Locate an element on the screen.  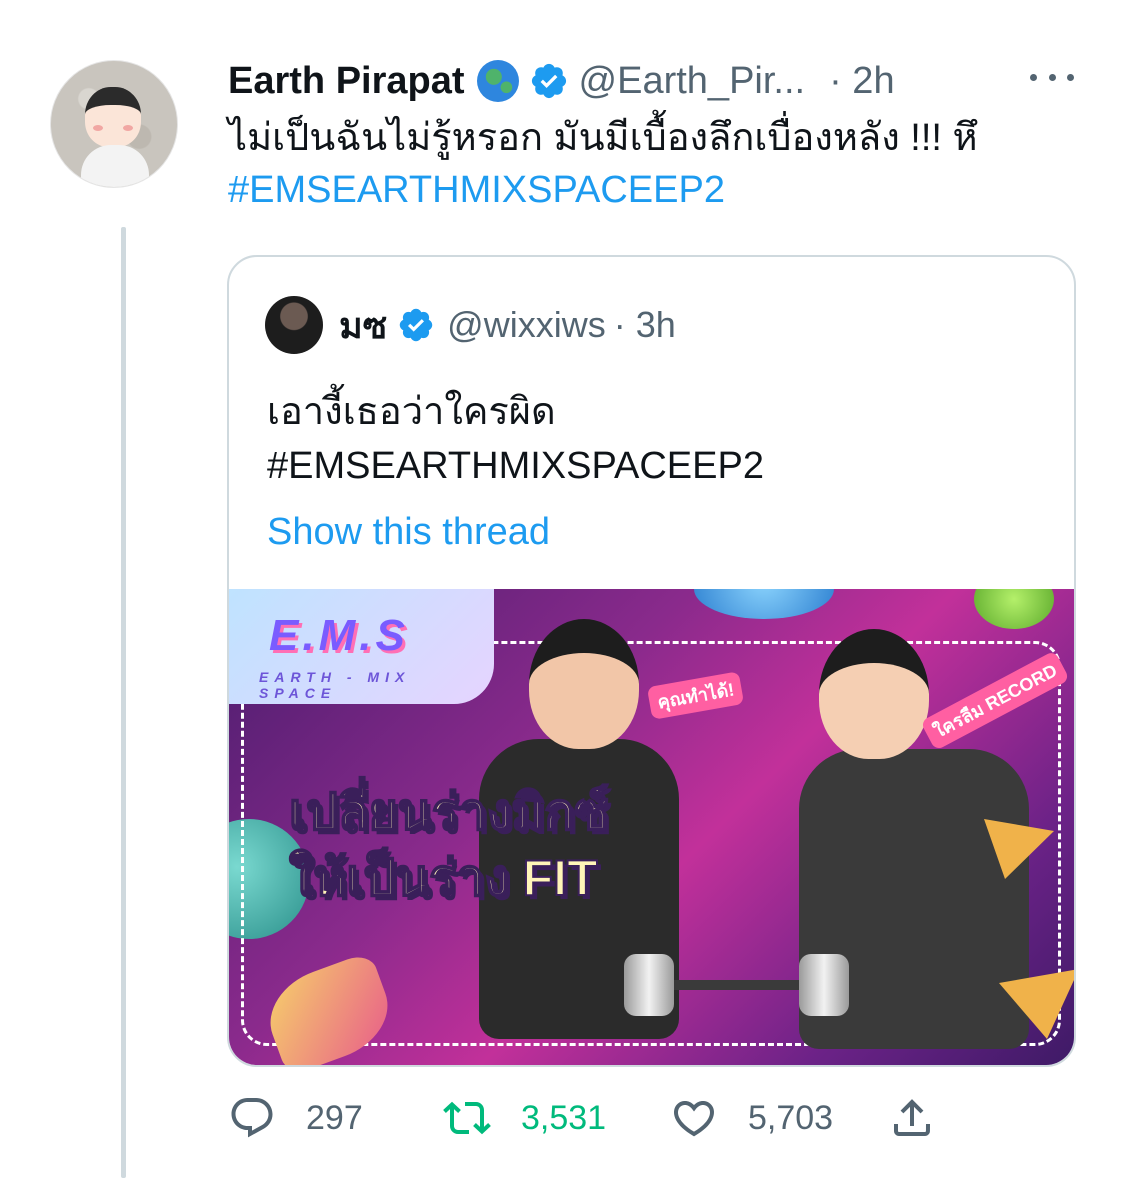
share-icon is located at coordinates (912, 1117).